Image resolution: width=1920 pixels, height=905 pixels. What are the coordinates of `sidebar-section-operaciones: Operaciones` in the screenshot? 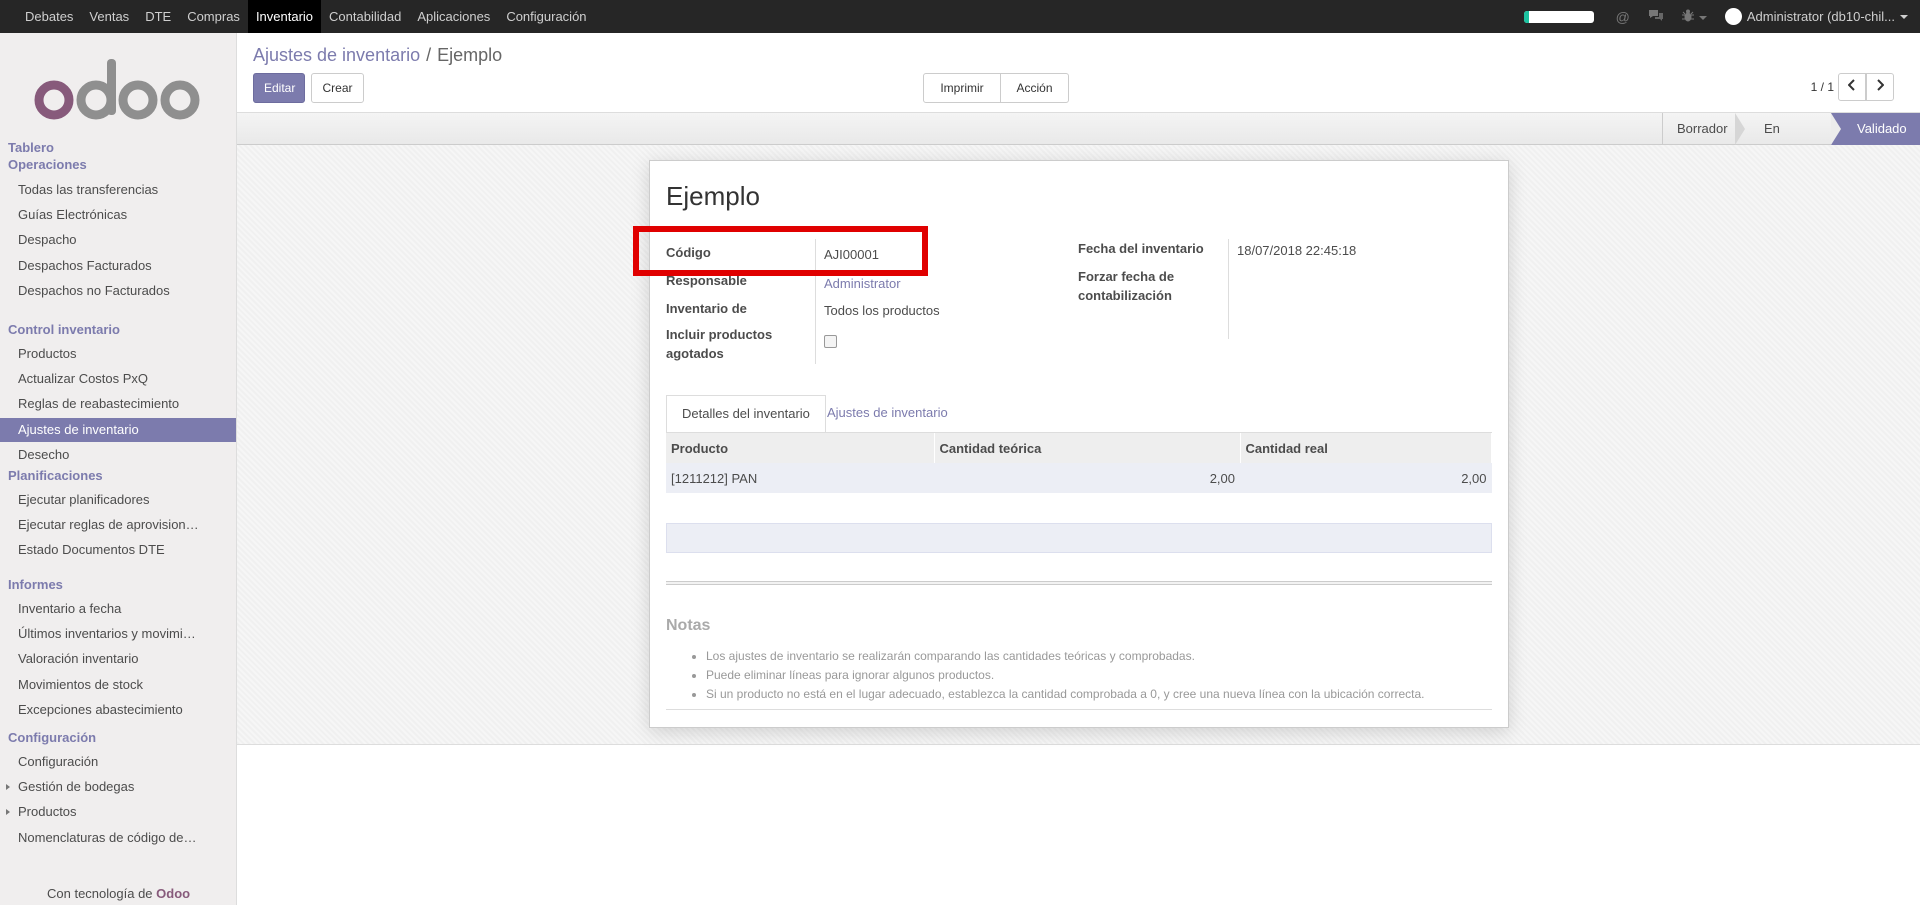 It's located at (47, 164).